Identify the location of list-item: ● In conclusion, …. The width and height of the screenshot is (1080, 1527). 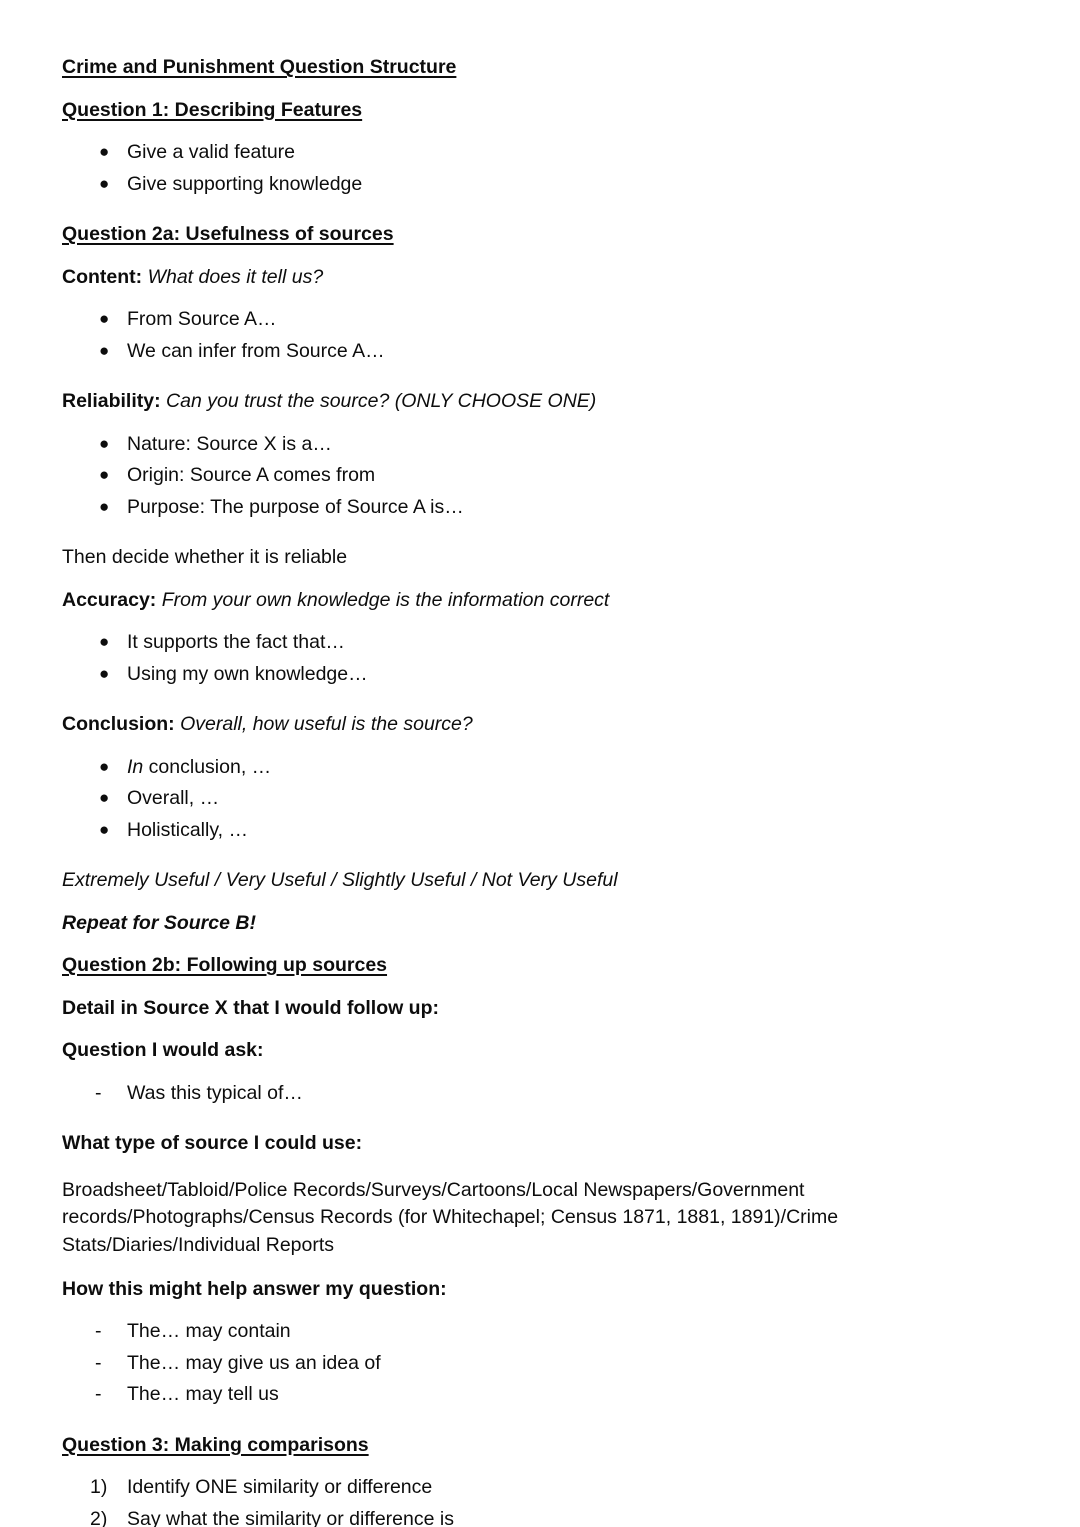
(540, 766).